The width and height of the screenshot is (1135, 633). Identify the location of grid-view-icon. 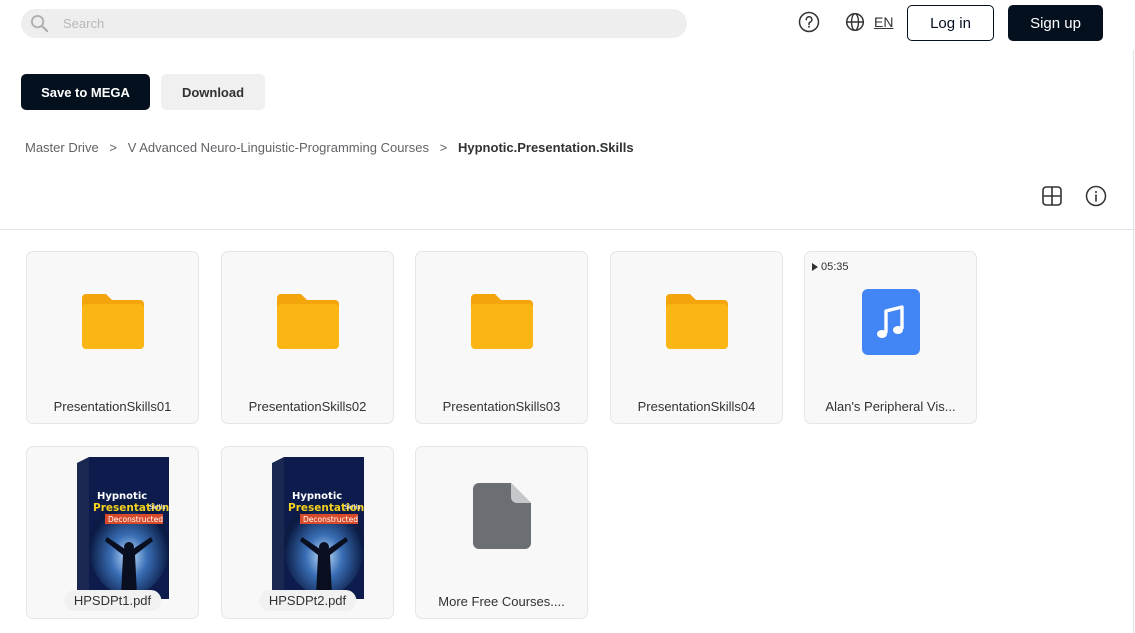
(1052, 196).